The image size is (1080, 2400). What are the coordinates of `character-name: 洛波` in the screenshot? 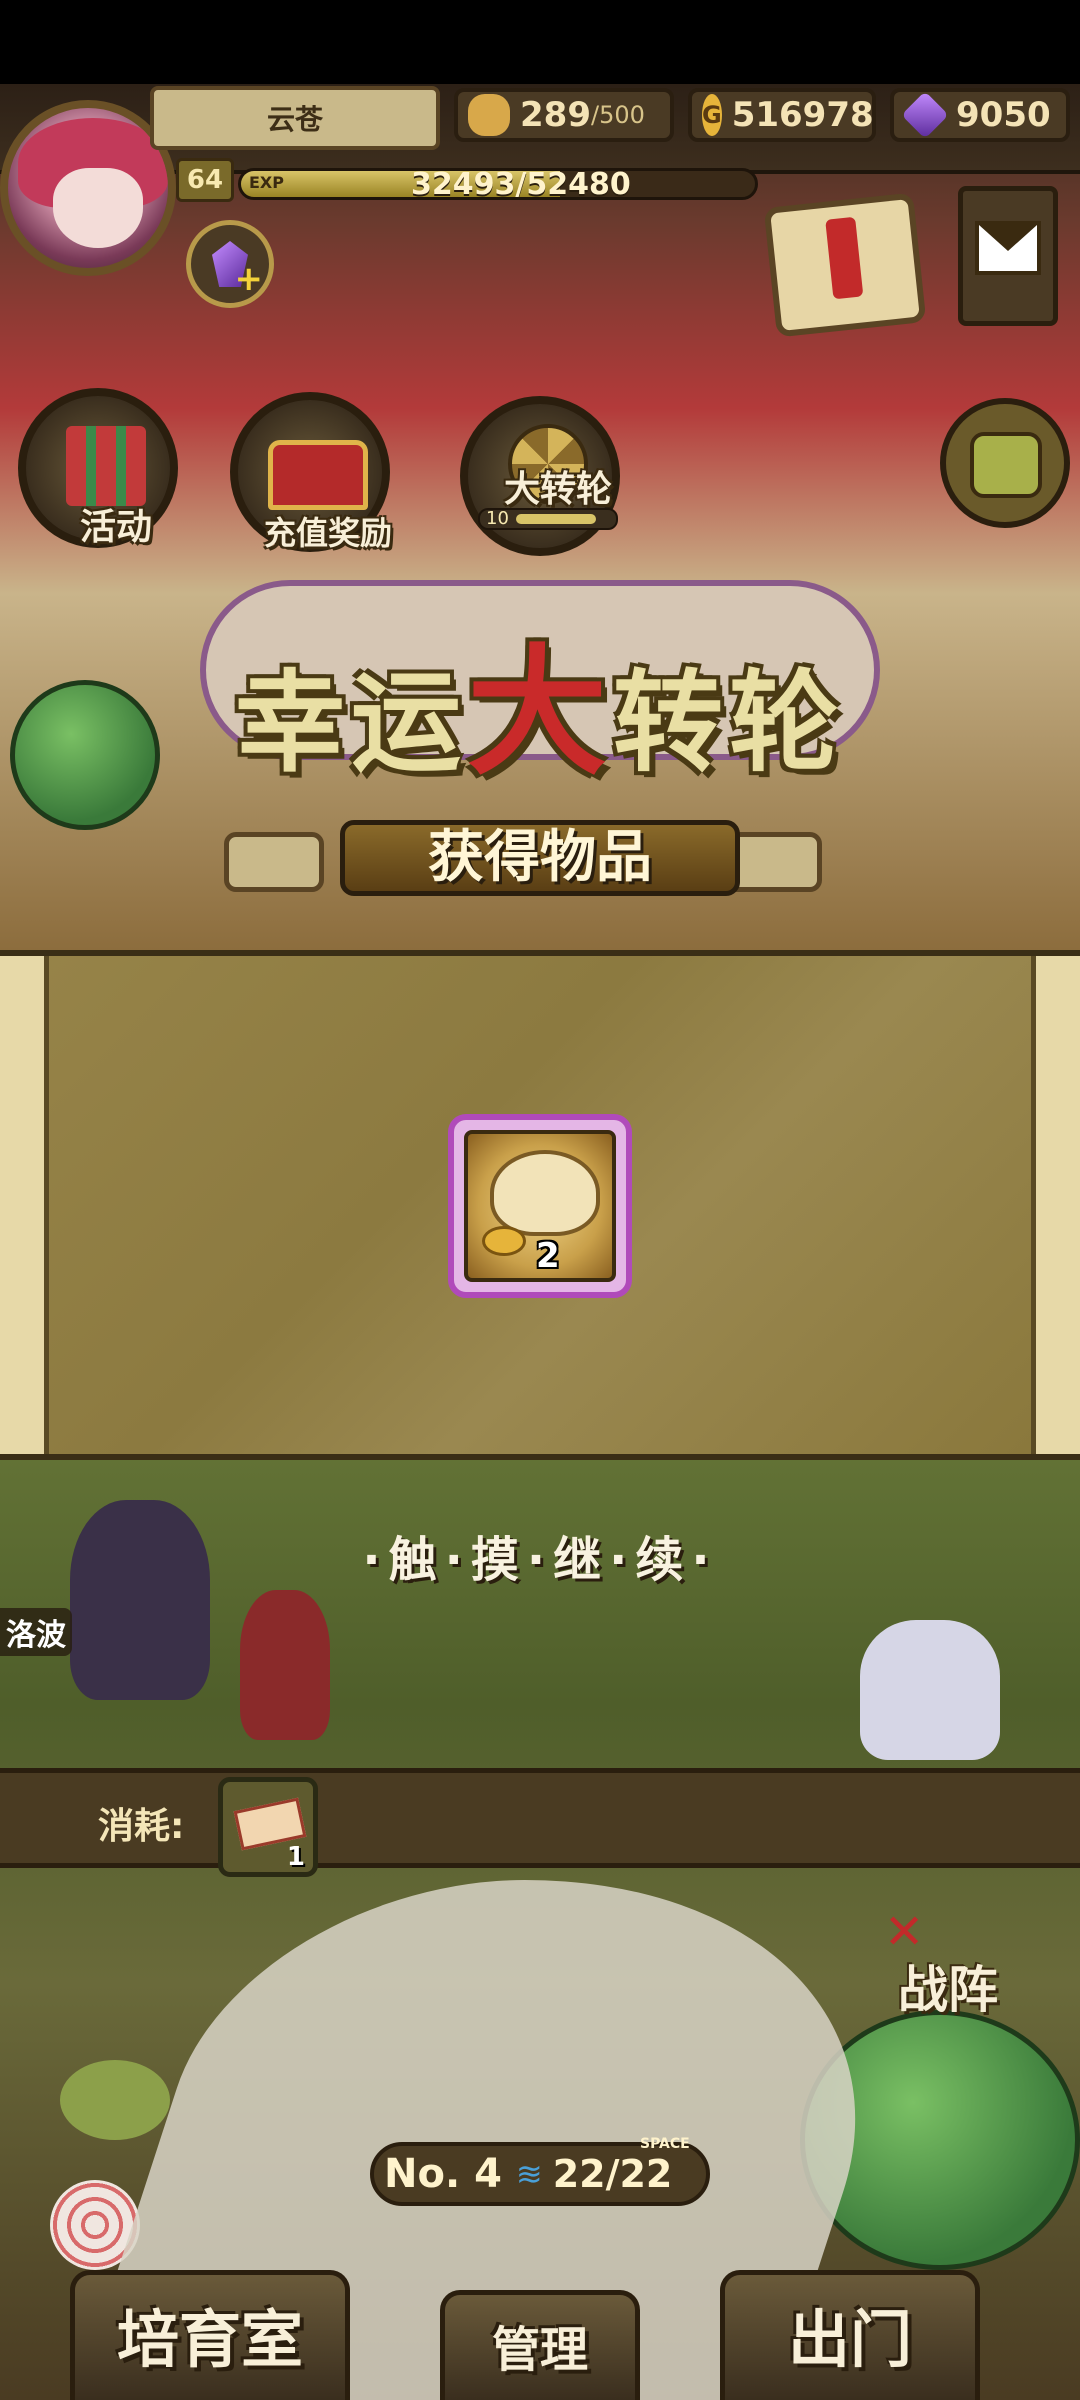 It's located at (36, 1632).